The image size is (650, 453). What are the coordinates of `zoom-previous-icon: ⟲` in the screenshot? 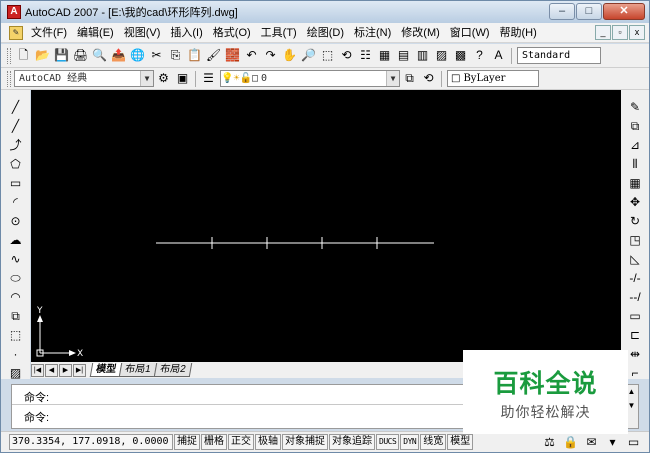 It's located at (346, 55).